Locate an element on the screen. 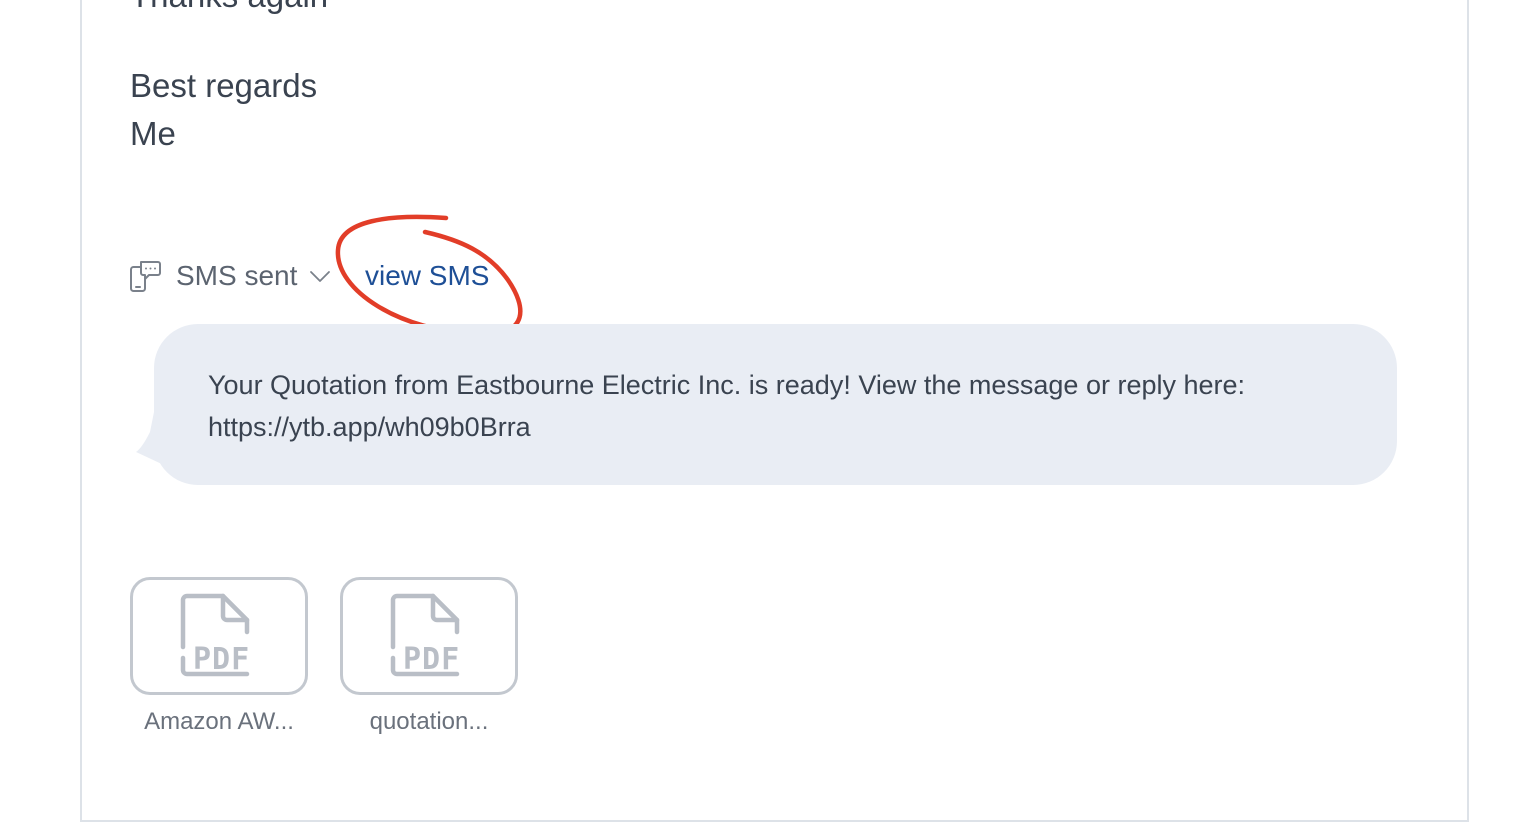 The width and height of the screenshot is (1540, 828). chevron-down-icon is located at coordinates (320, 276).